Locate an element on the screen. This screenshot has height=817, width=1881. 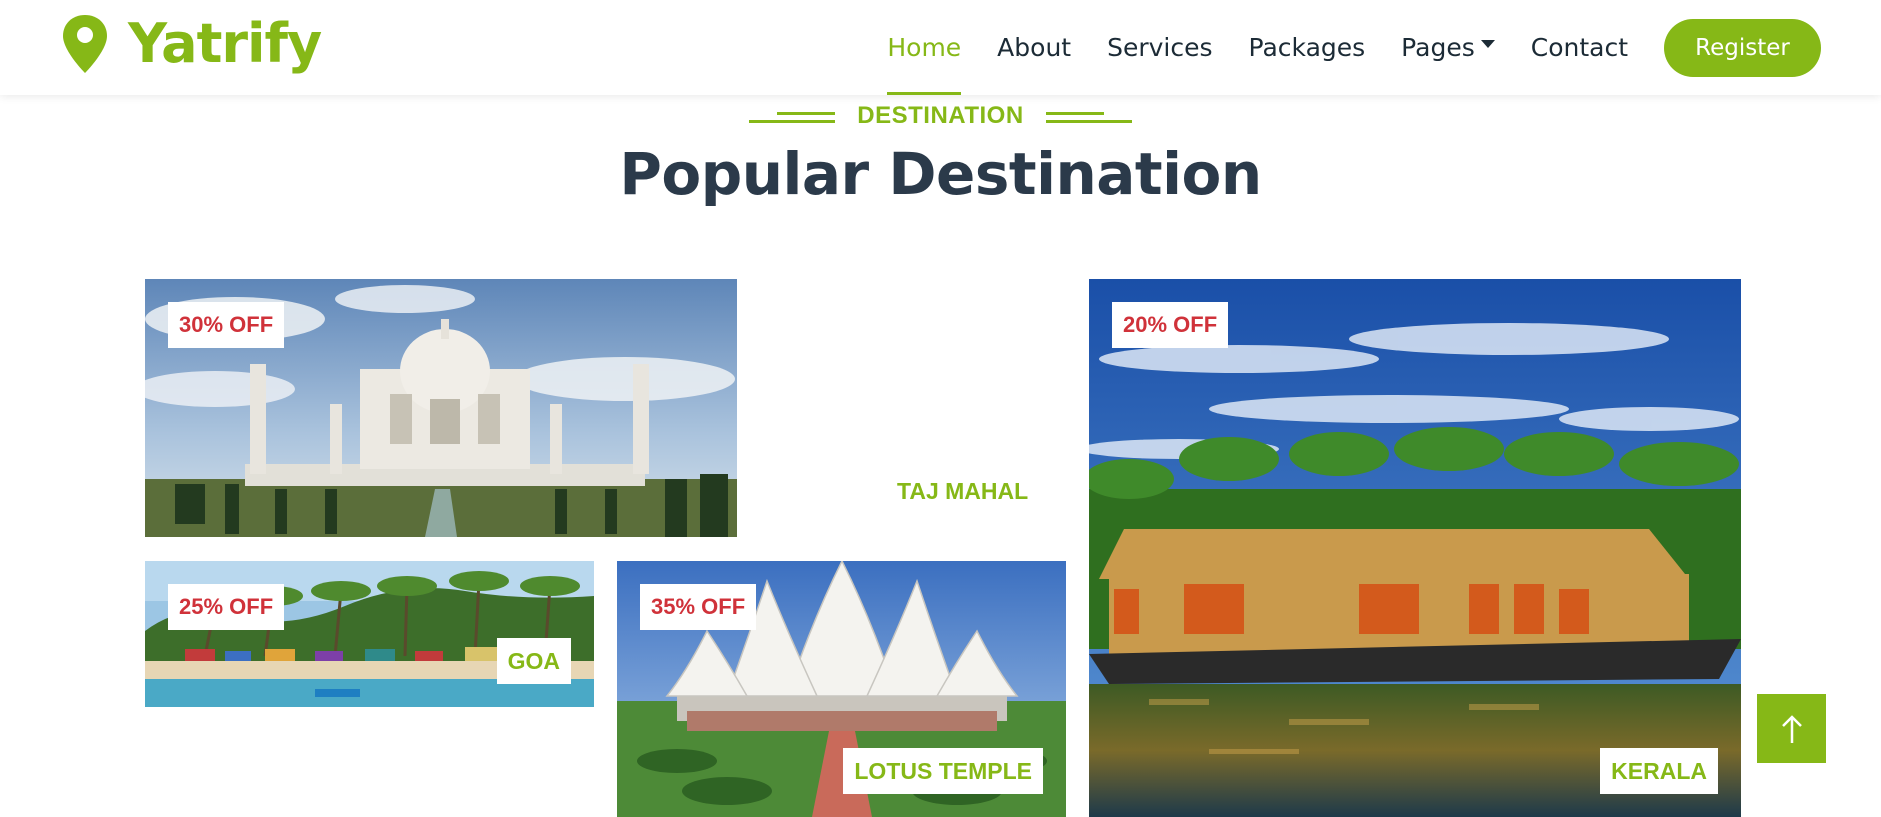
map-marker-icon is located at coordinates (85, 43).